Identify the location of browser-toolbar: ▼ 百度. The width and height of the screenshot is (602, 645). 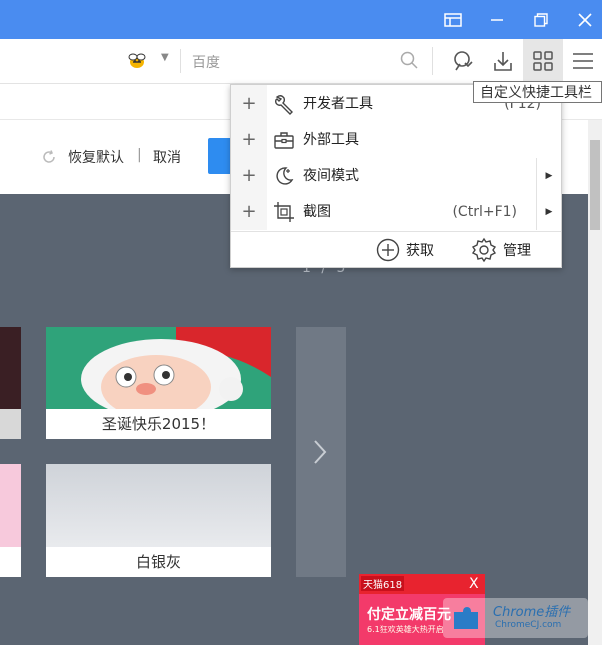
(301, 61).